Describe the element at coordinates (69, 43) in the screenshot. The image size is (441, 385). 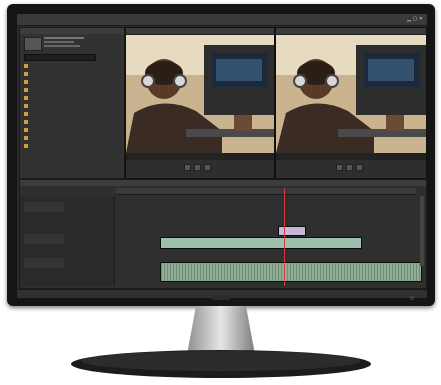
I see `clip-info-lines` at that location.